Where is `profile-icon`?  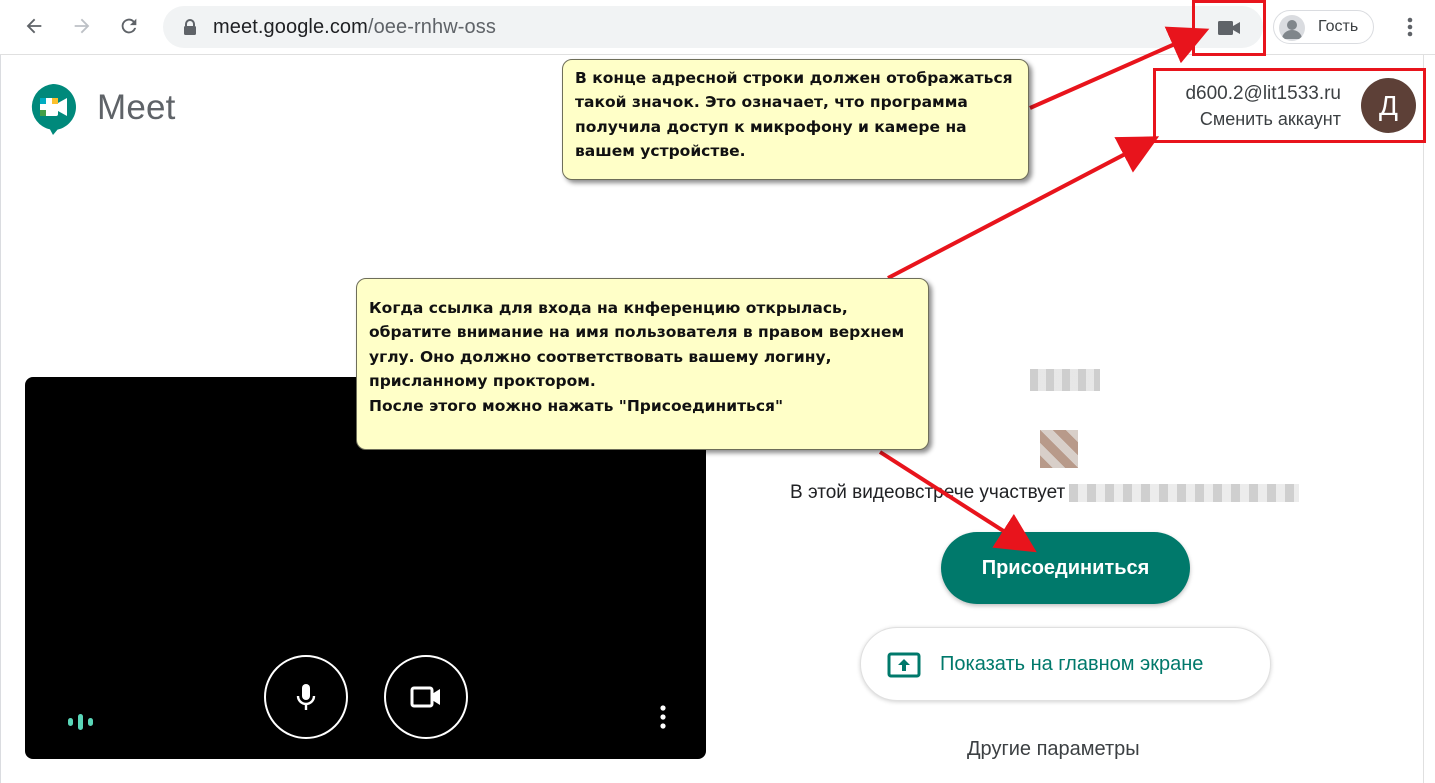
profile-icon is located at coordinates (1292, 28).